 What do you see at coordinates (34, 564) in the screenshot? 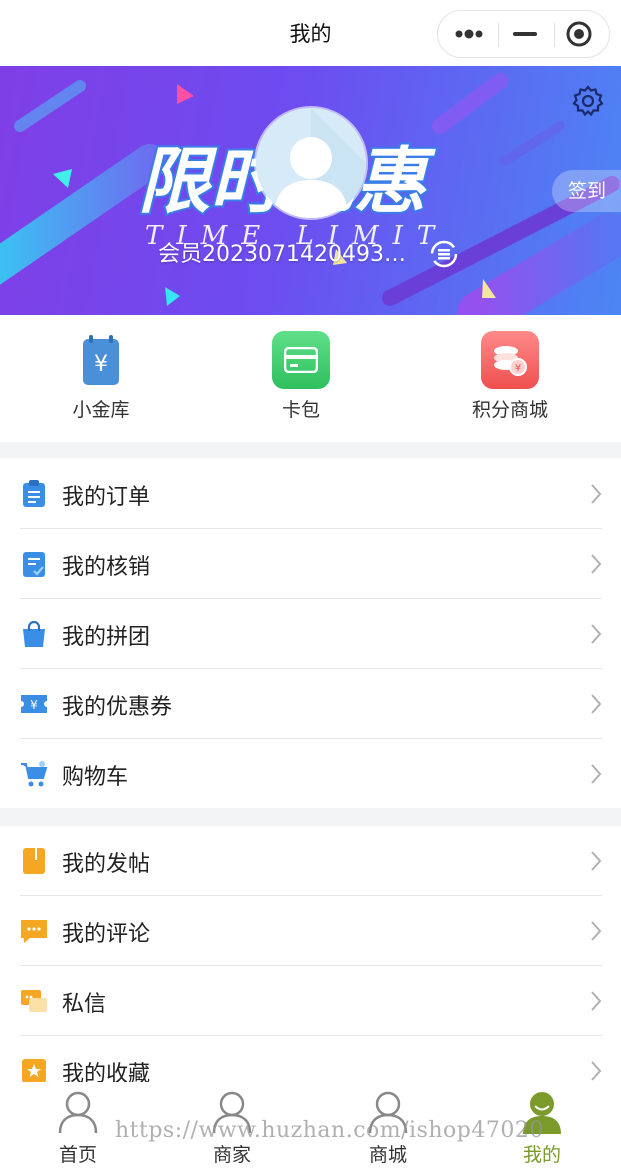
I see `verify-doc-icon` at bounding box center [34, 564].